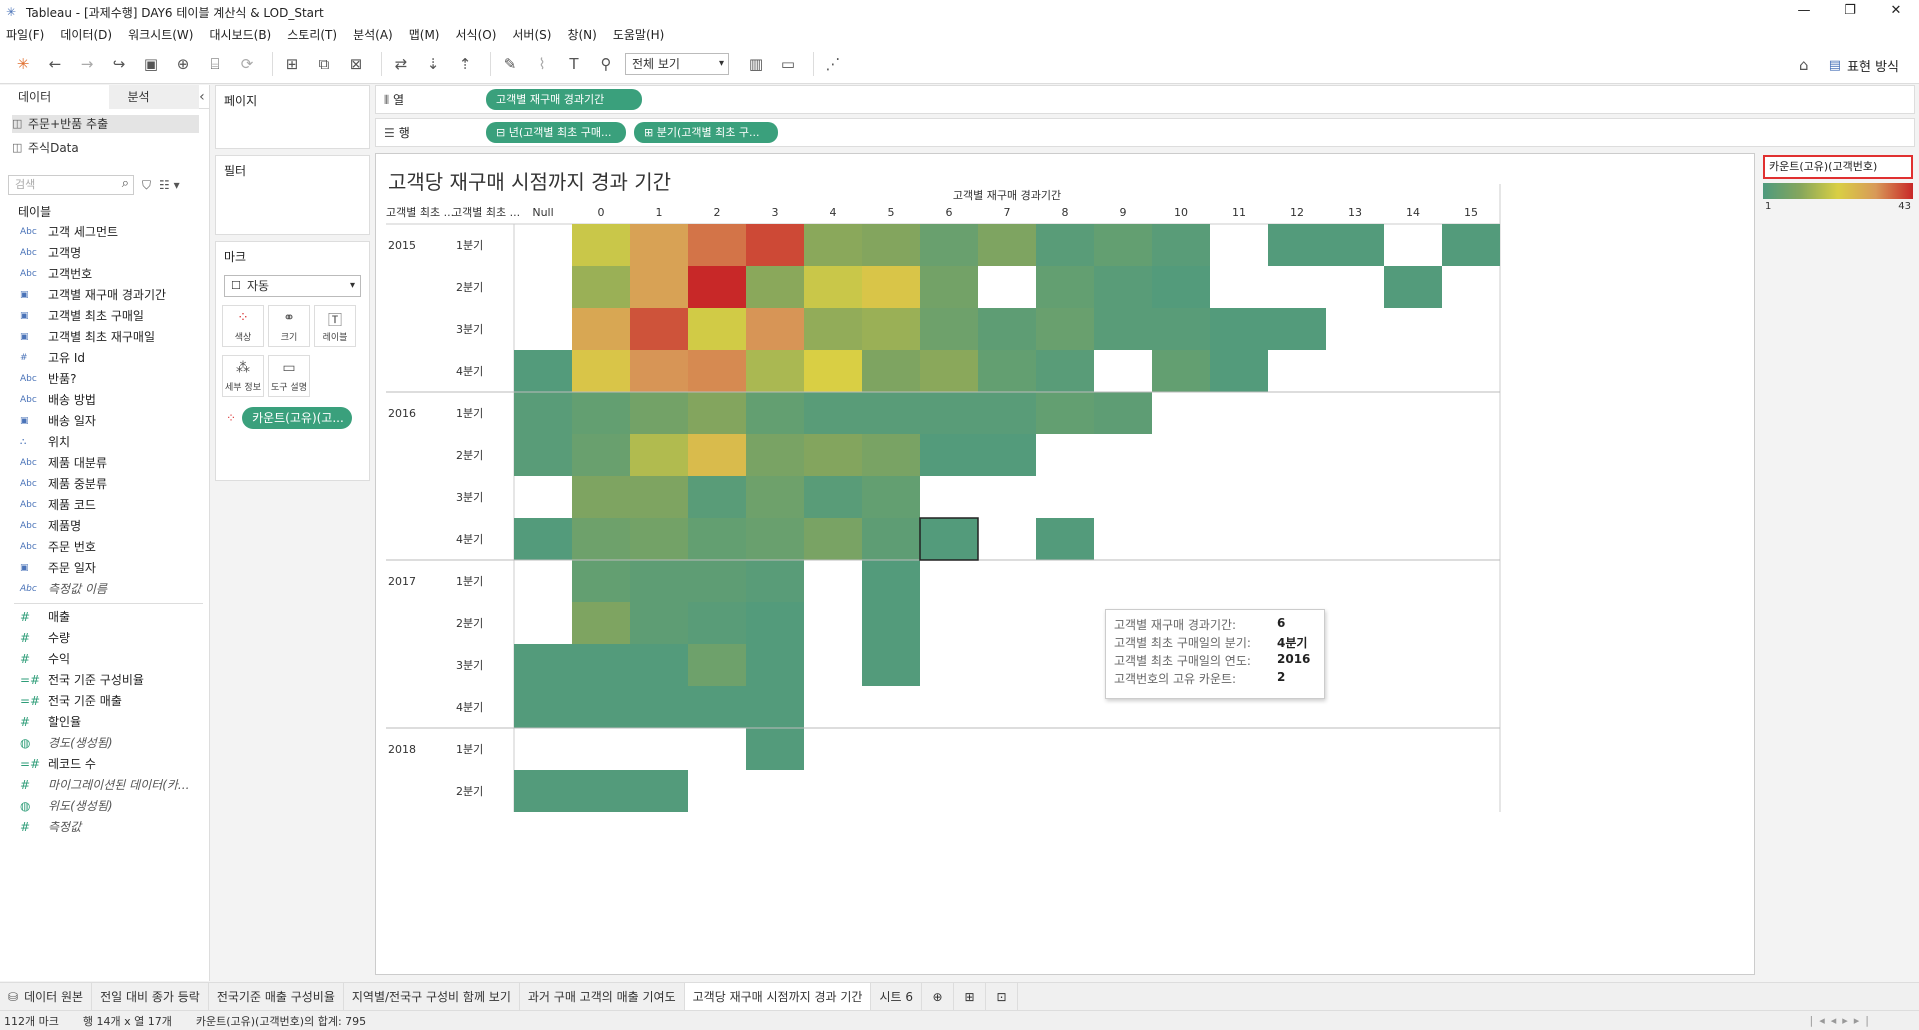  I want to click on menu-item: 데이터(D), so click(86, 34).